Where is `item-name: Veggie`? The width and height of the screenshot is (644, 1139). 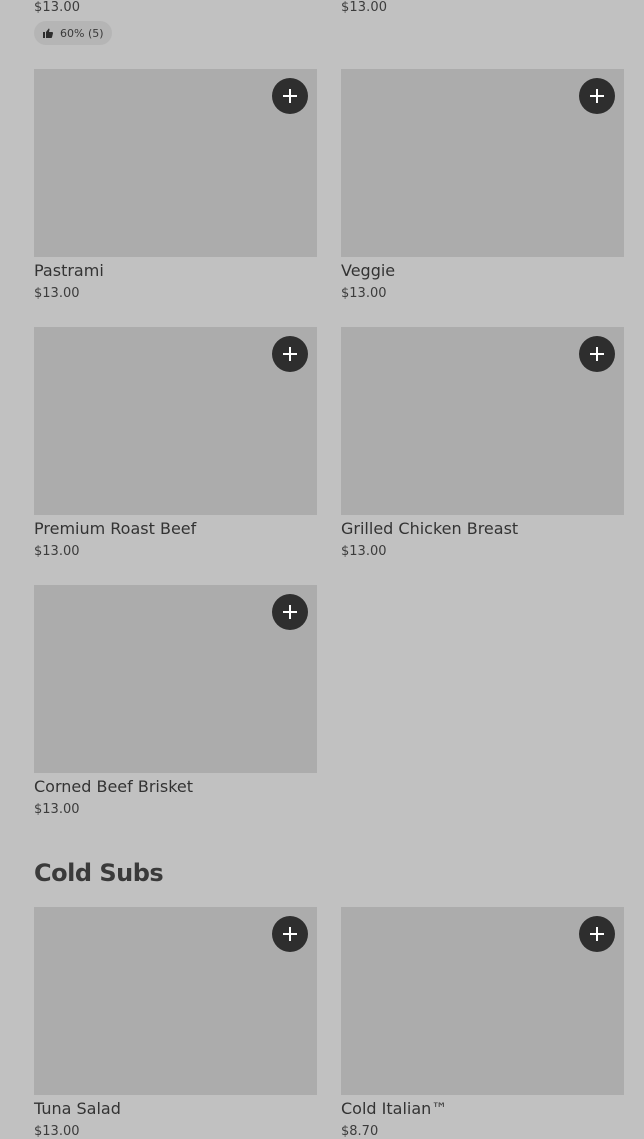
item-name: Veggie is located at coordinates (368, 270).